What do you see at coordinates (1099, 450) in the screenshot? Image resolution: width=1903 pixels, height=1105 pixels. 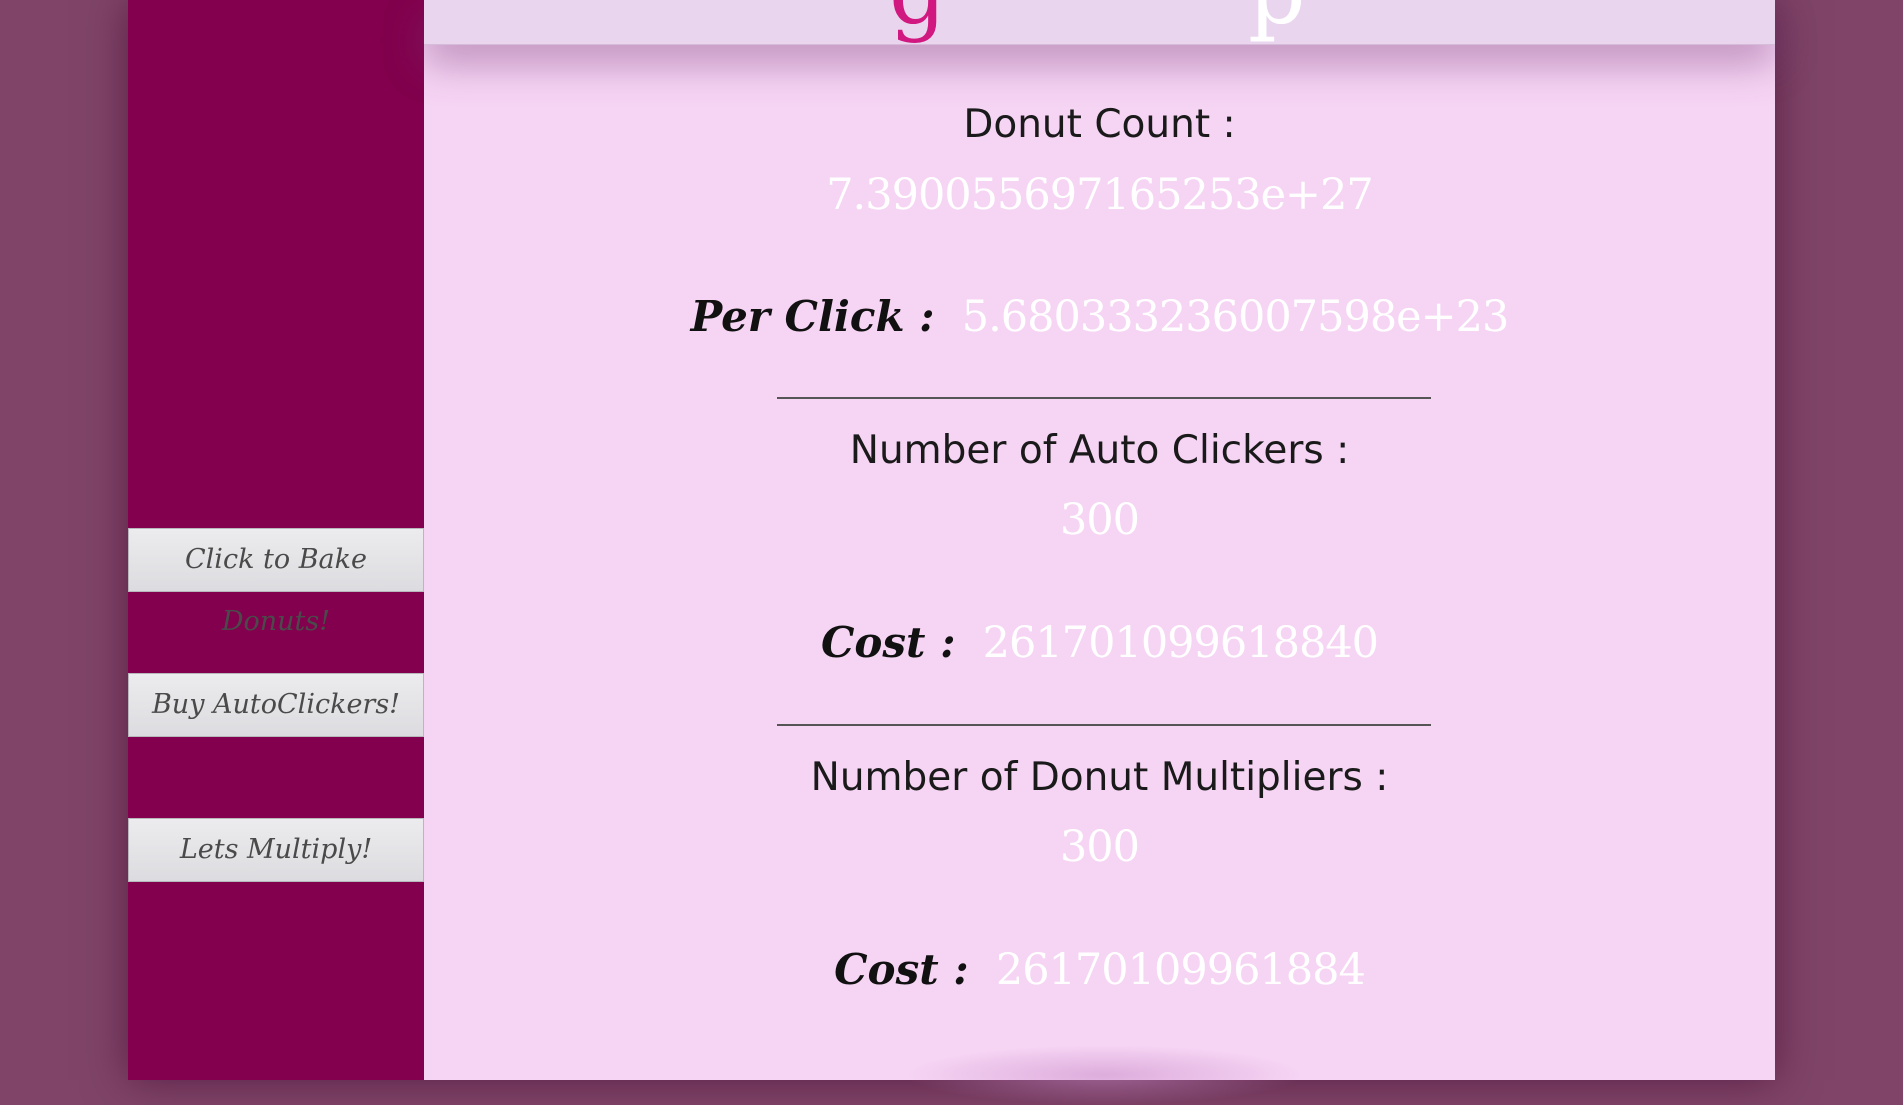 I see `auto-clickers-label: Number of Auto Clickers :` at bounding box center [1099, 450].